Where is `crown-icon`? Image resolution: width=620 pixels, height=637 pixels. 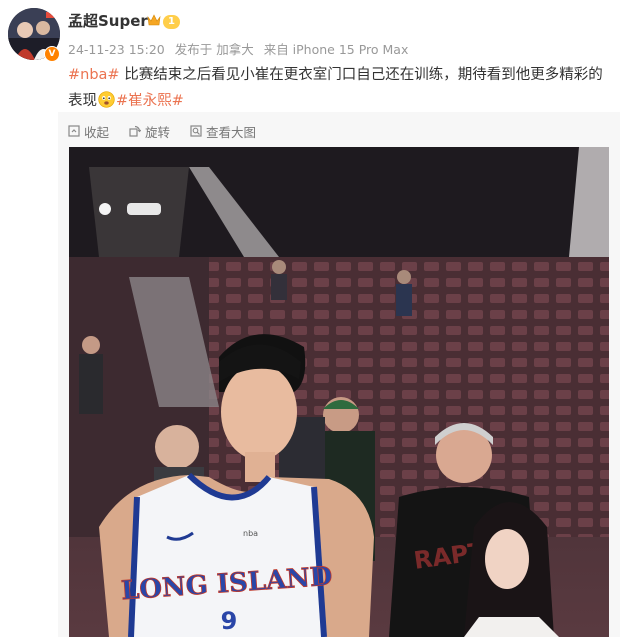
crown-icon is located at coordinates (154, 20).